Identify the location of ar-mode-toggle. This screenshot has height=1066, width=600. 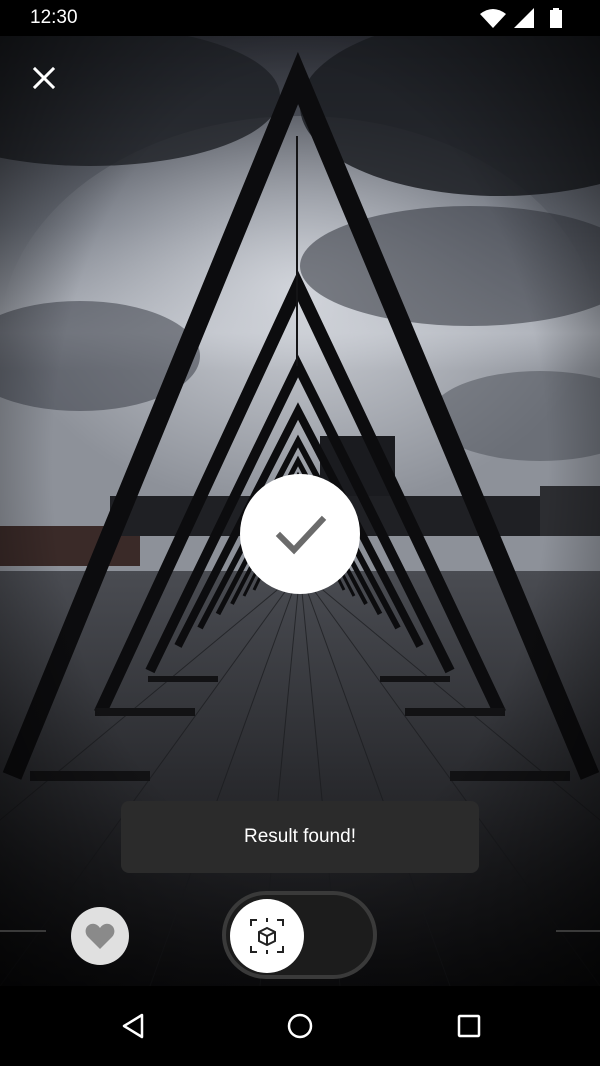
(299, 935).